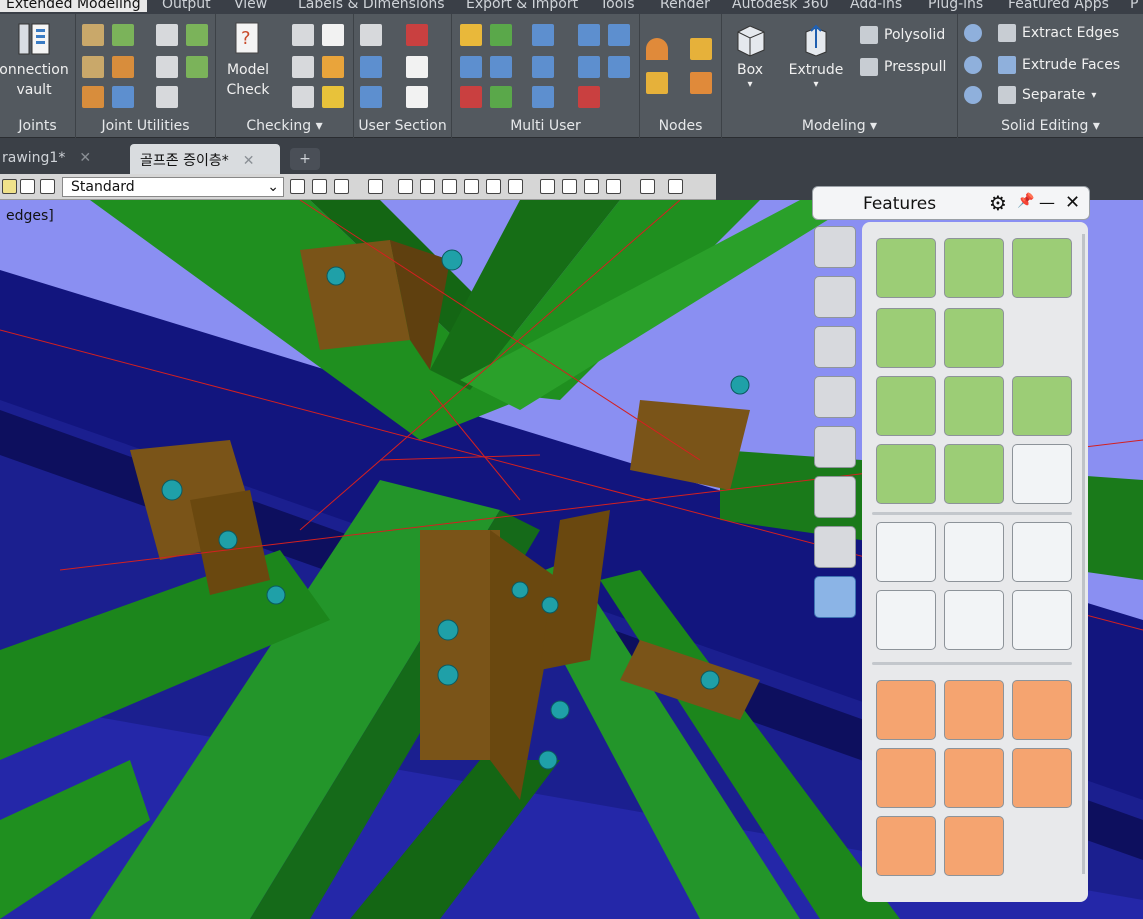  What do you see at coordinates (657, 83) in the screenshot?
I see `y-node-icon` at bounding box center [657, 83].